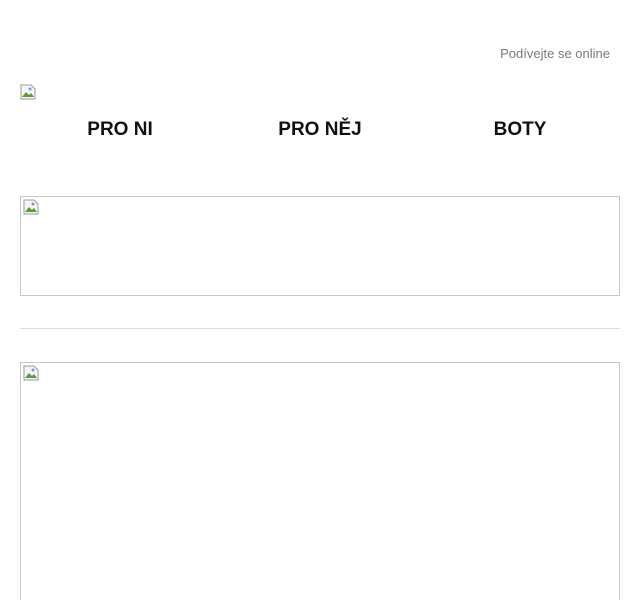 This screenshot has height=600, width=640. I want to click on nav-item-pro-nej: PRO NĚJ, so click(320, 131).